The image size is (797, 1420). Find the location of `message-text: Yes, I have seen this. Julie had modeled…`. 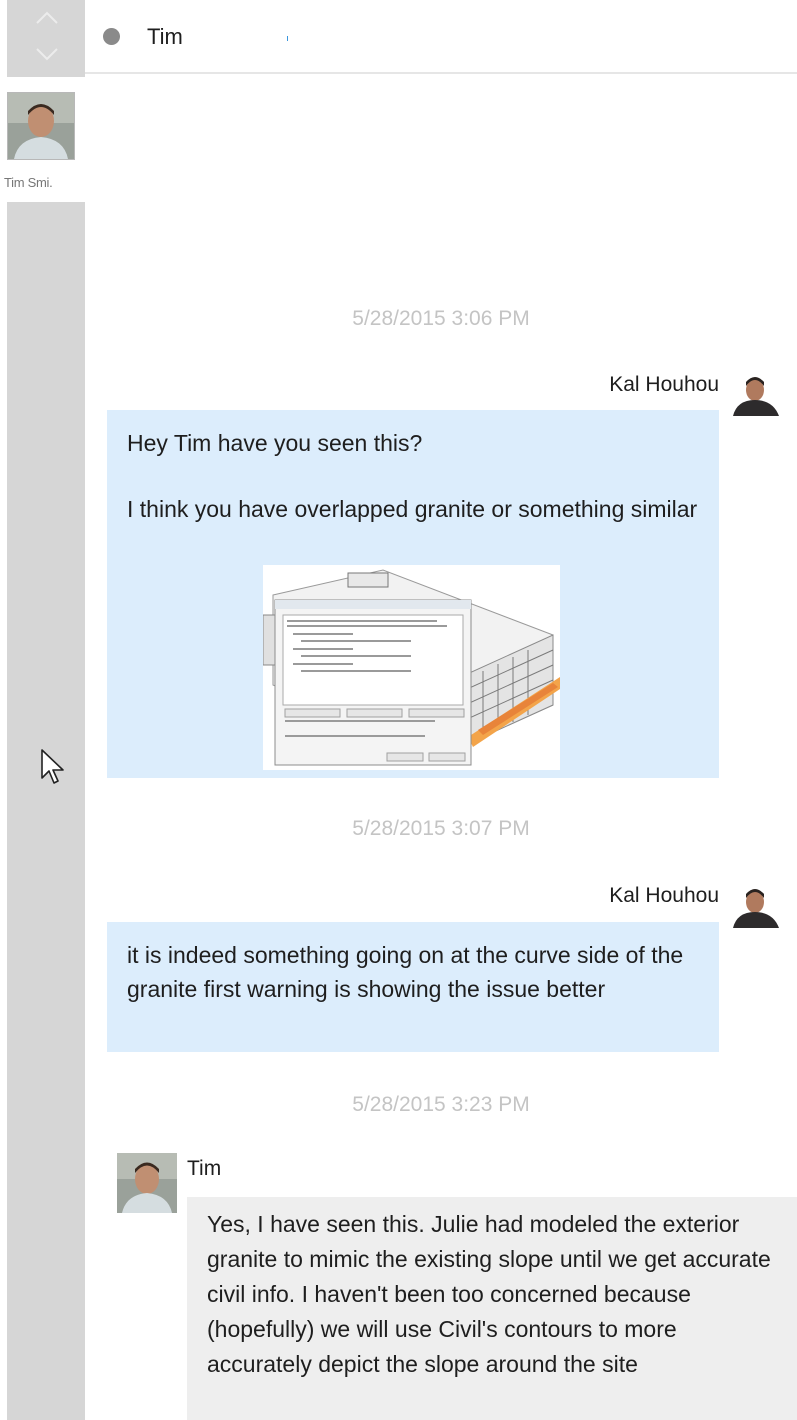

message-text: Yes, I have seen this. Julie had modeled… is located at coordinates (489, 1294).